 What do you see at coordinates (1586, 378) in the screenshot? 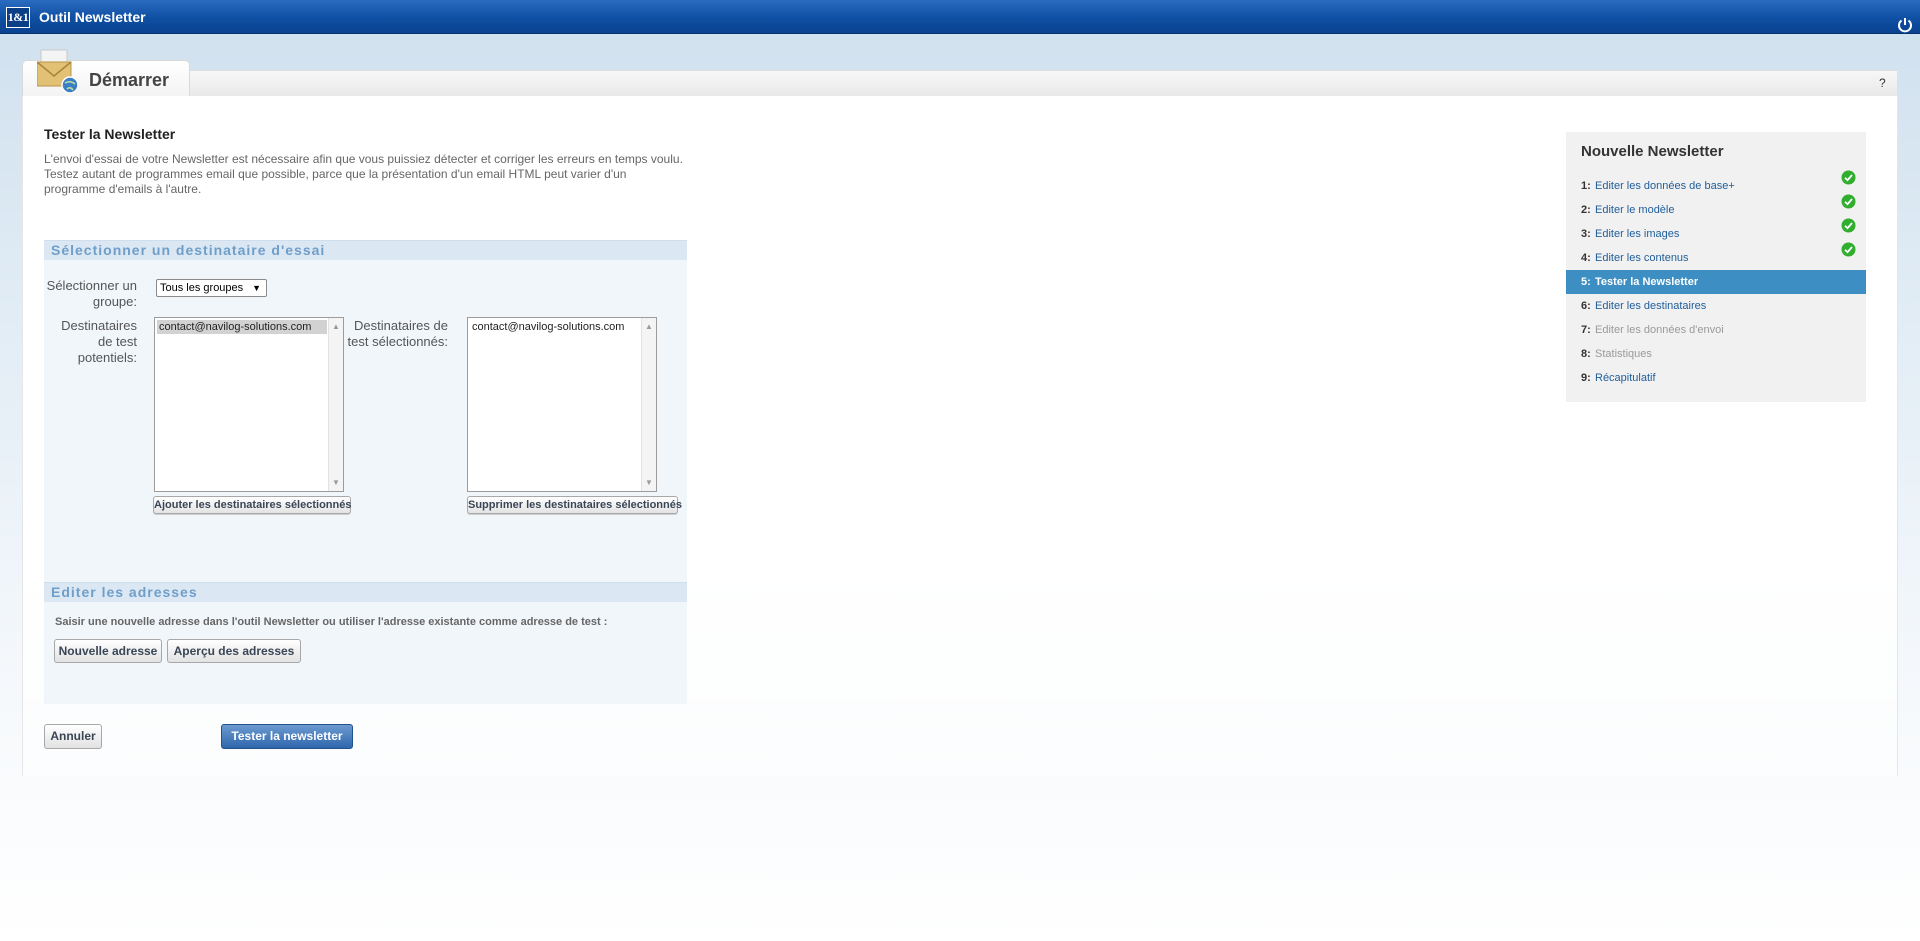
I see `step-number: 9:` at bounding box center [1586, 378].